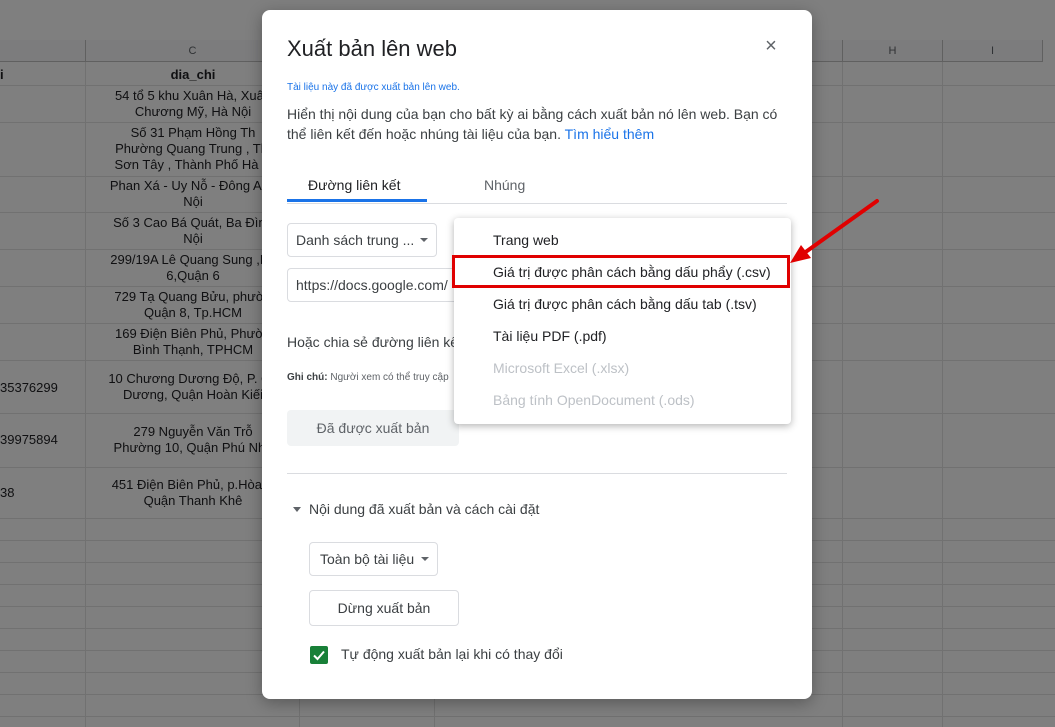 This screenshot has width=1055, height=727. I want to click on annotation-arrow-icon, so click(834, 231).